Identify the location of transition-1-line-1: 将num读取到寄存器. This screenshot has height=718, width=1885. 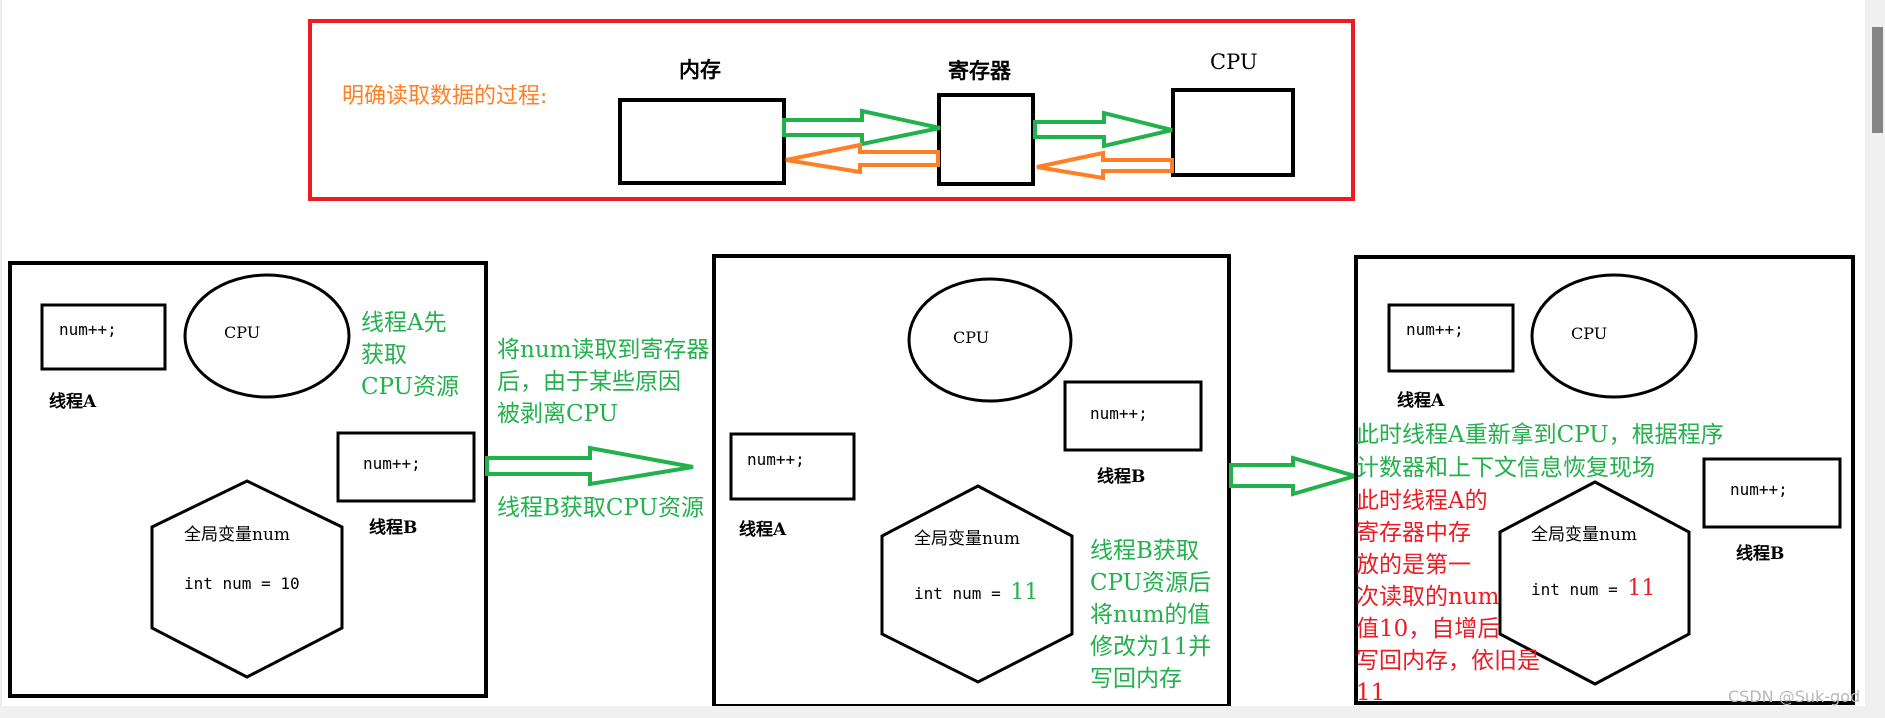
(603, 350).